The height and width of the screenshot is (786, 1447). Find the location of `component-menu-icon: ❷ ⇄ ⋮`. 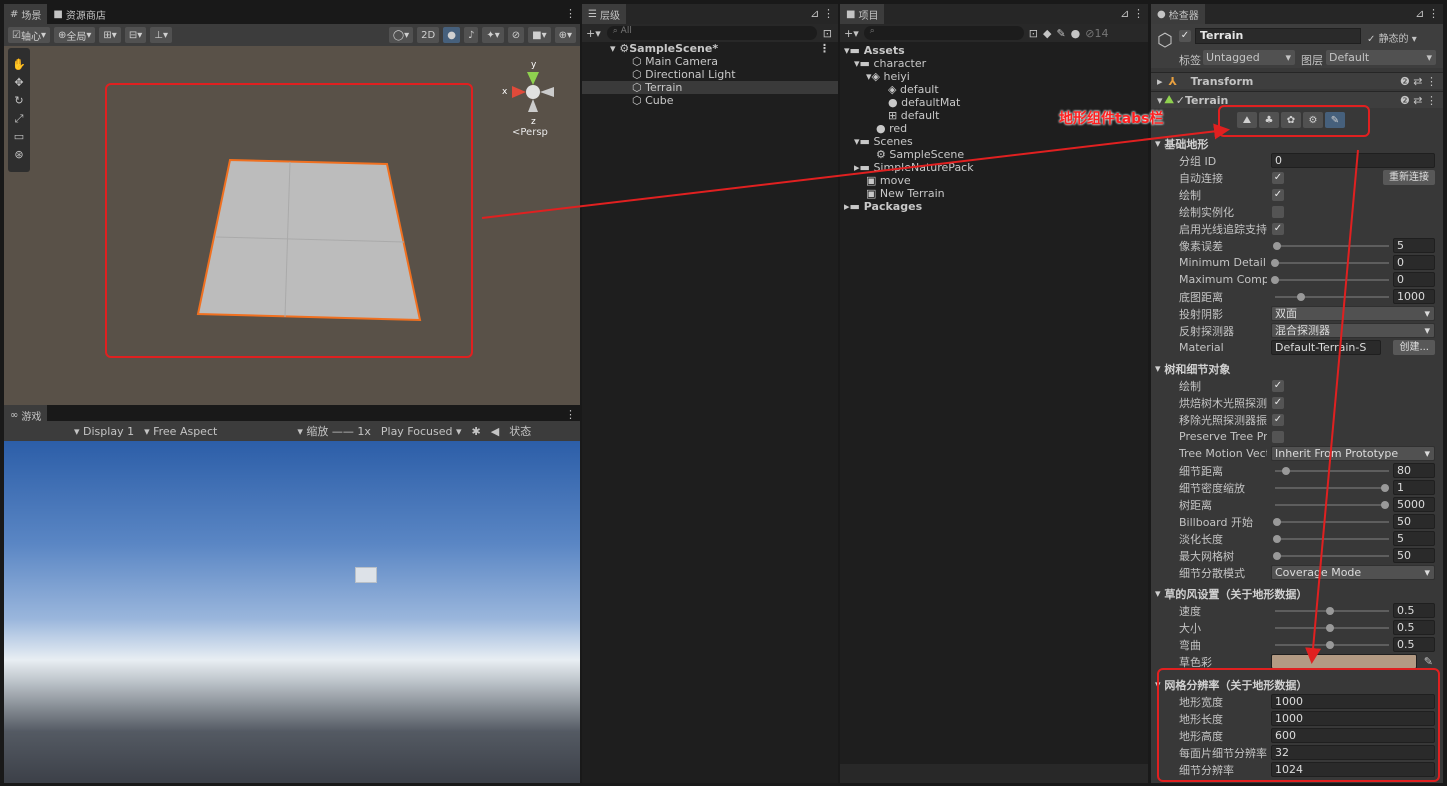

component-menu-icon: ❷ ⇄ ⋮ is located at coordinates (1418, 100).